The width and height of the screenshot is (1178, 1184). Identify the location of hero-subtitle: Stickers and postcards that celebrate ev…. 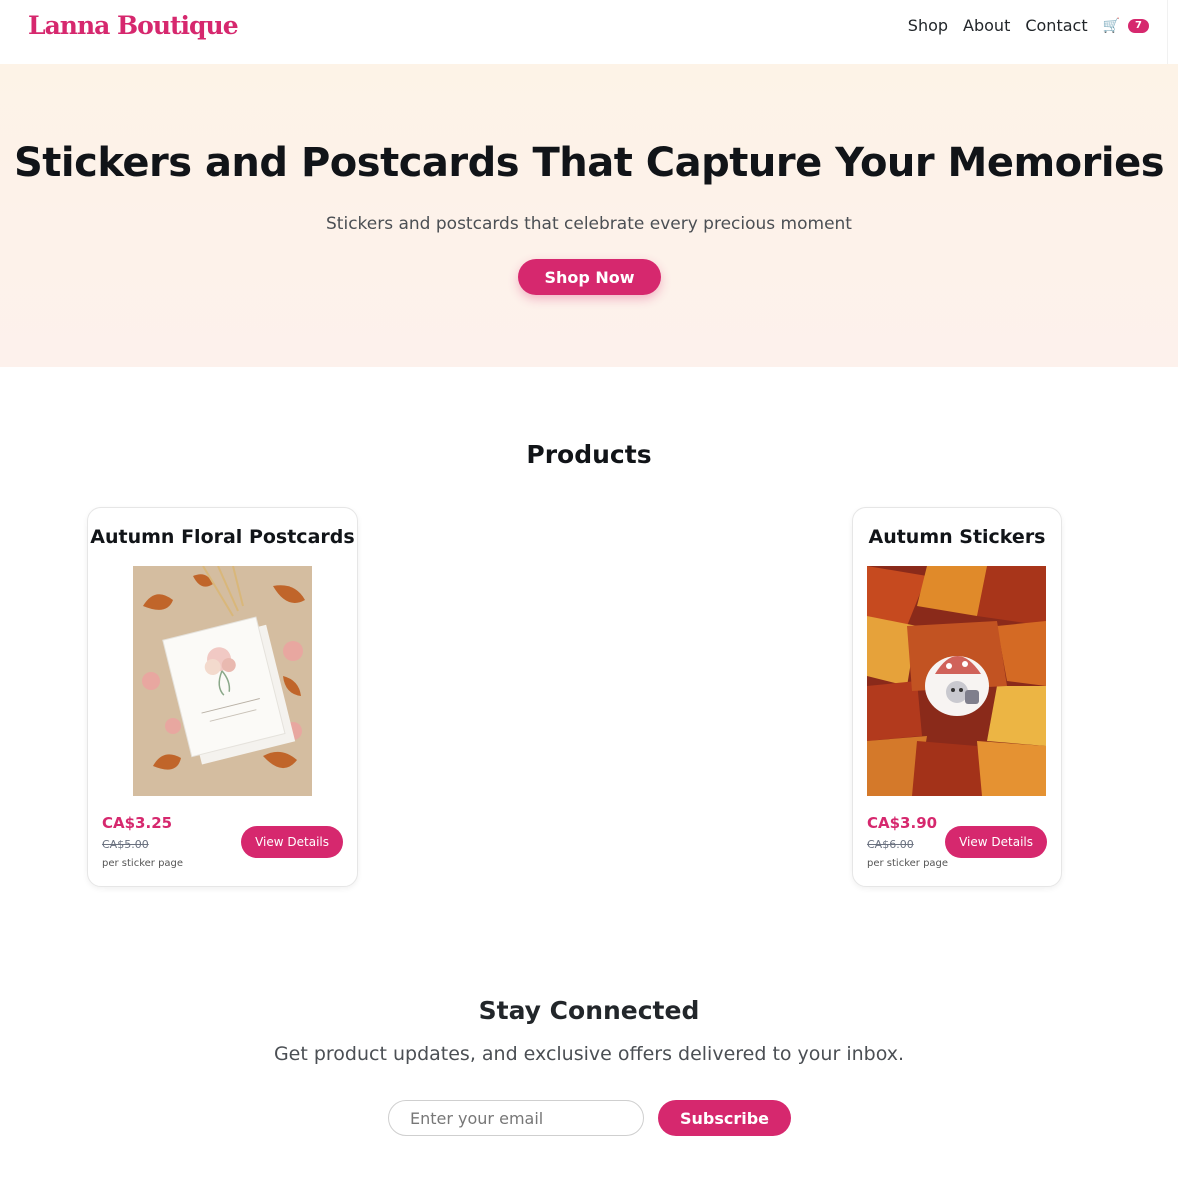
(589, 224).